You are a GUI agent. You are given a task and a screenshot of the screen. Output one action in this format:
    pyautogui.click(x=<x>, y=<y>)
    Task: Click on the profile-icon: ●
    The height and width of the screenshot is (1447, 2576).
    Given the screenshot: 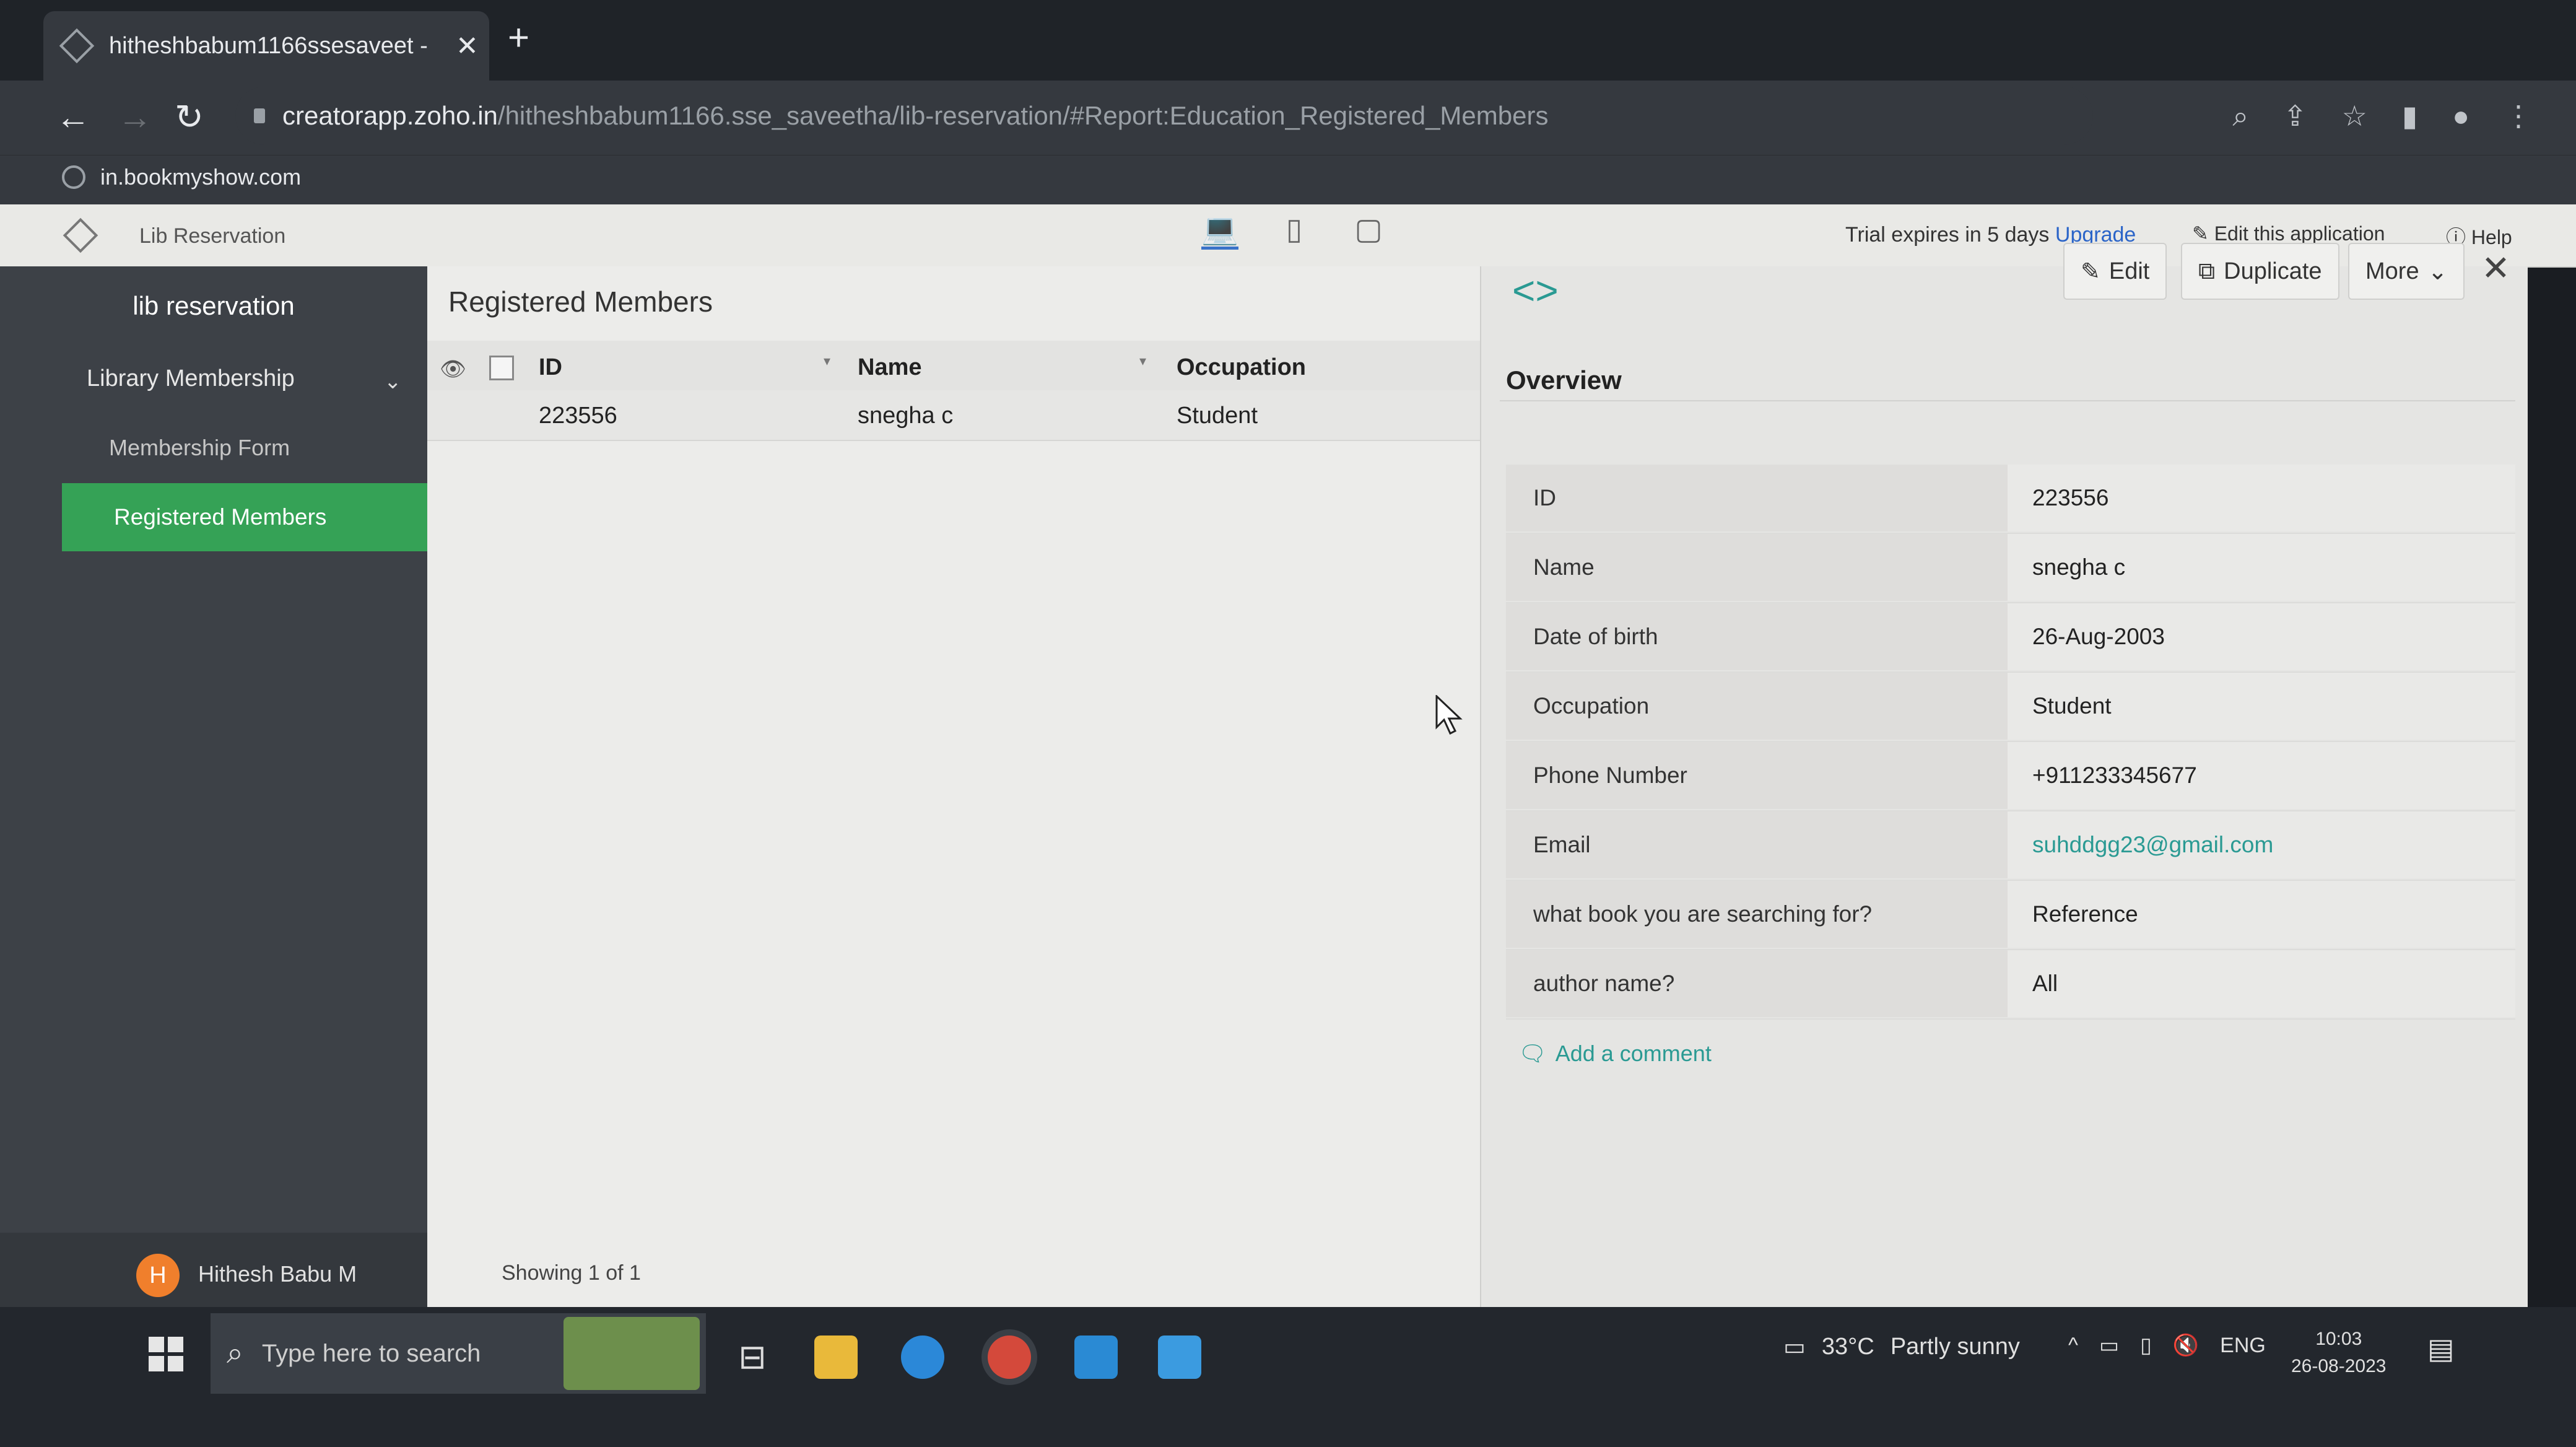 What is the action you would take?
    pyautogui.click(x=2460, y=116)
    